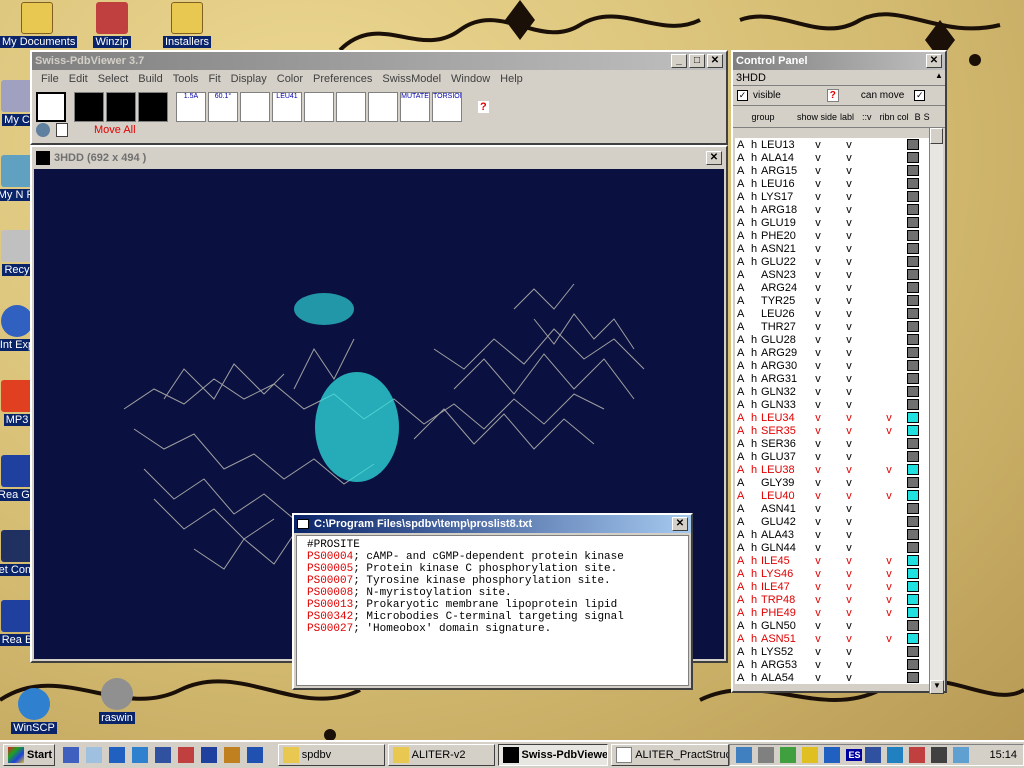 This screenshot has height=768, width=1024. I want to click on residue-name: GLU22, so click(785, 262).